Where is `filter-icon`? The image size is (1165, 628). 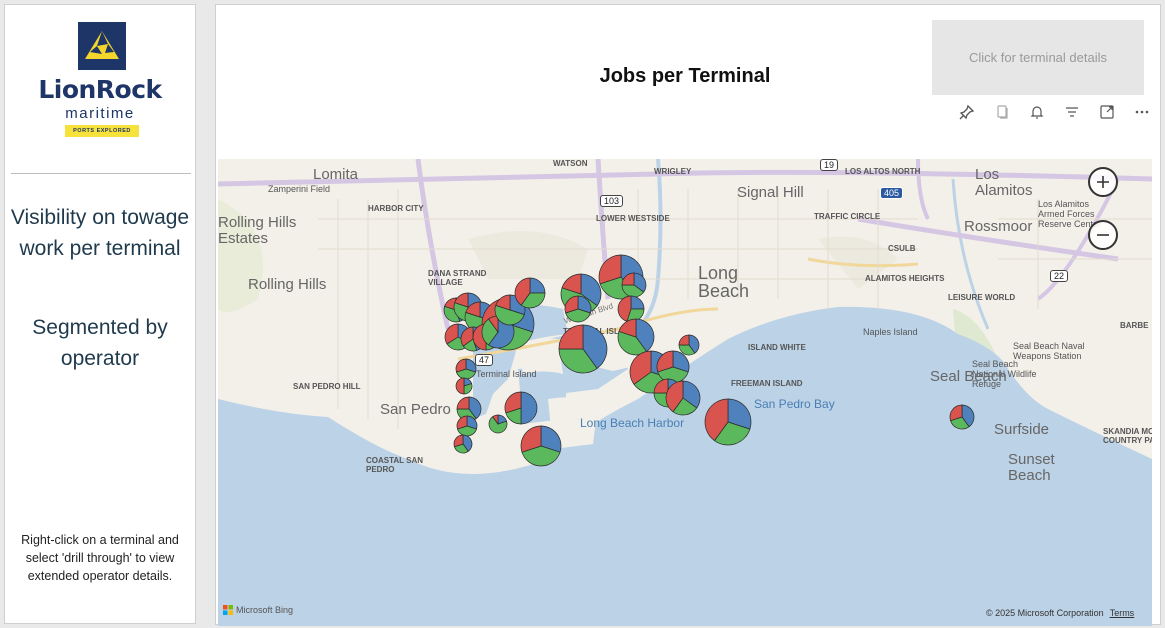
filter-icon is located at coordinates (1071, 111).